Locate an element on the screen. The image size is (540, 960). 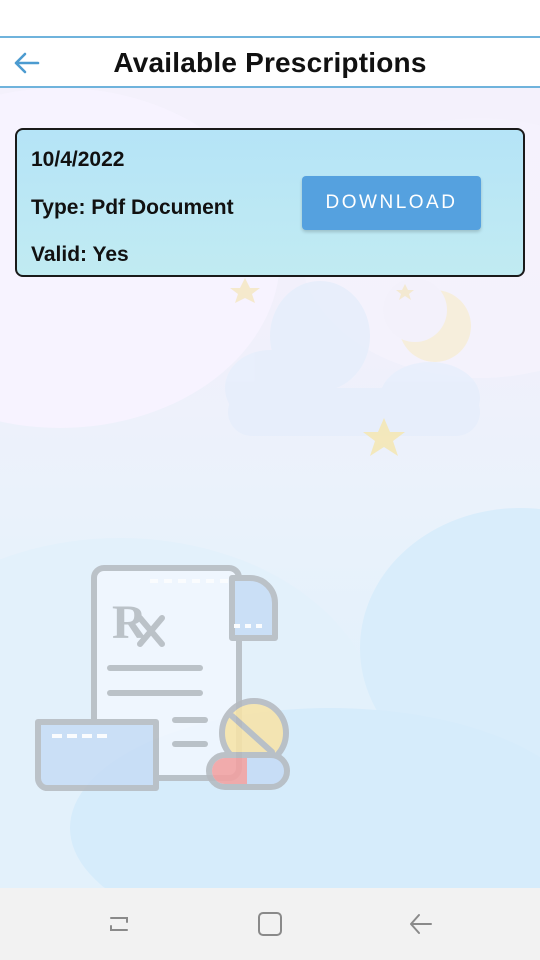
prescription-type: Type: Pdf Document is located at coordinates (132, 207).